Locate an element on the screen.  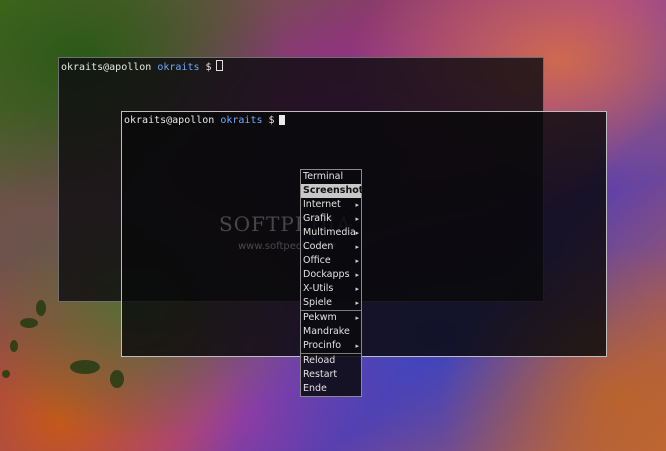
menu-item-restart: Restart is located at coordinates (331, 375).